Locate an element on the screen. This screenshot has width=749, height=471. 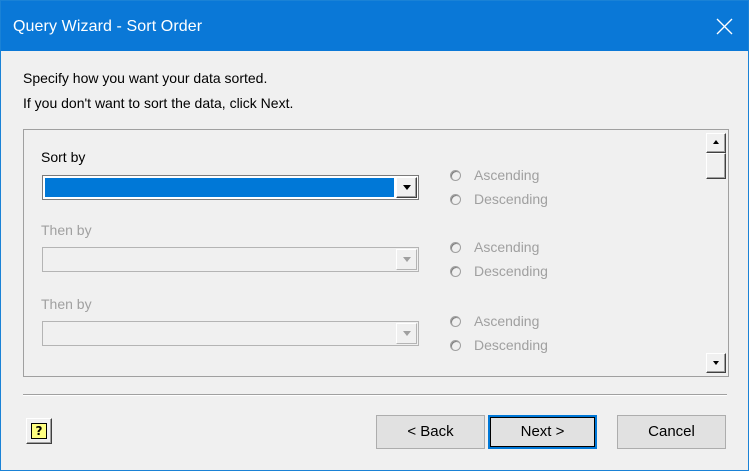
scroll-down-button is located at coordinates (716, 363).